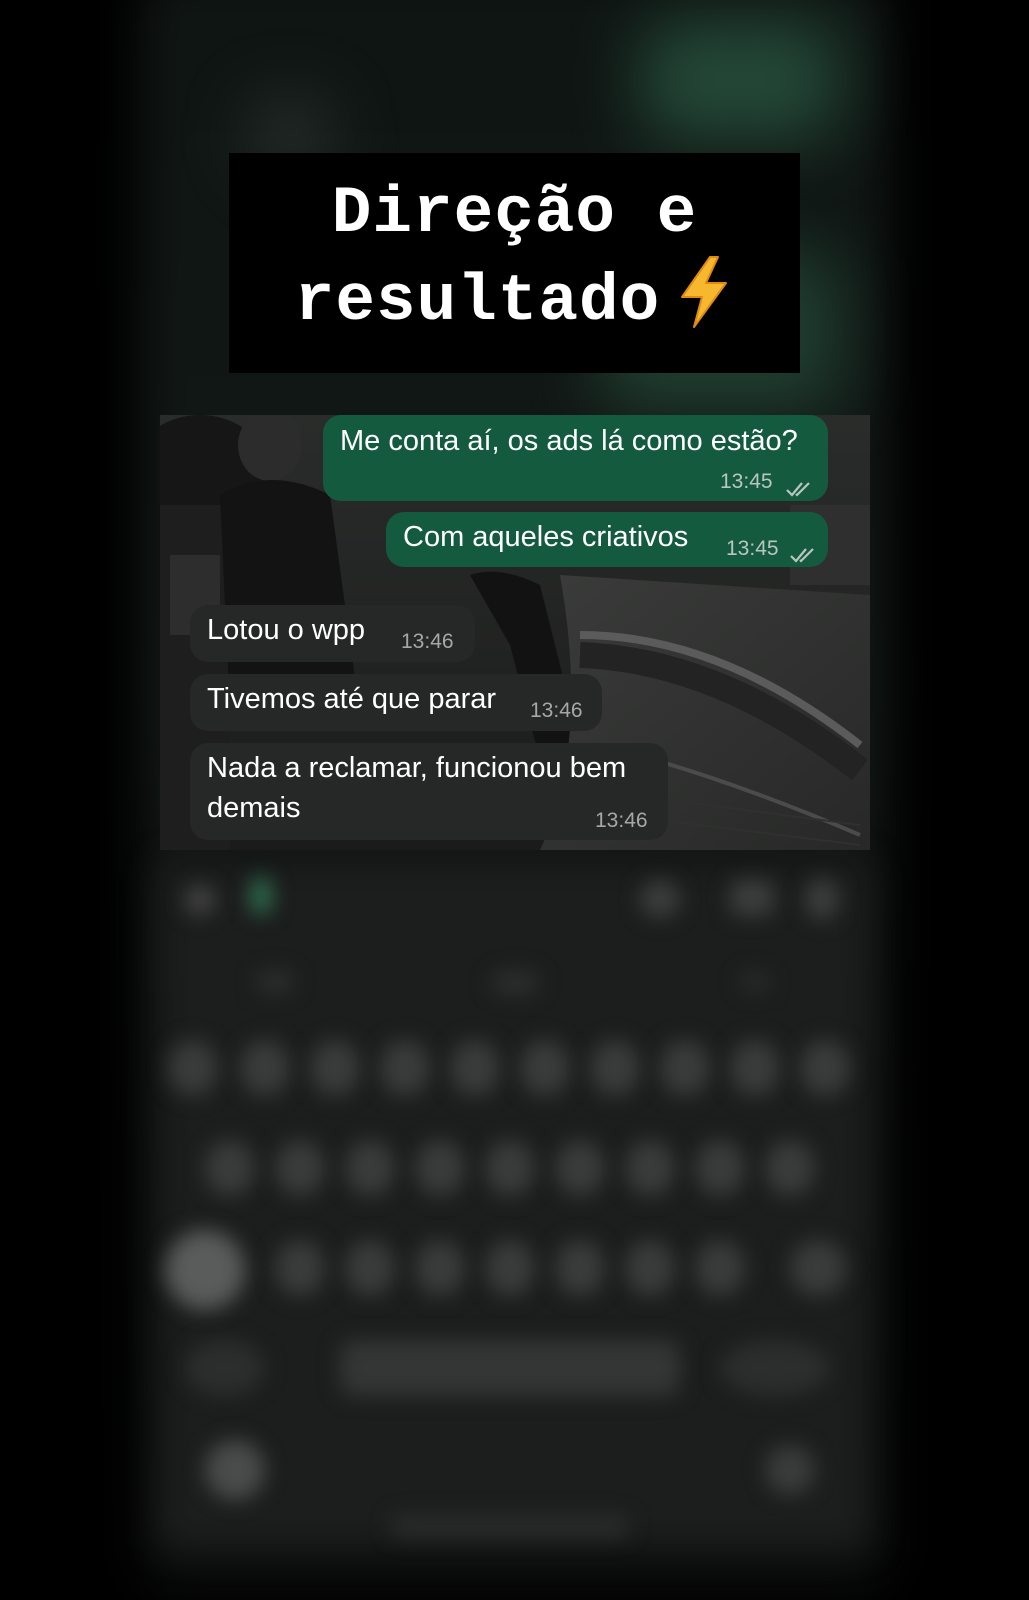 The image size is (1029, 1600). I want to click on message-bubble-outgoing: Com aqueles criativos 13:45, so click(607, 539).